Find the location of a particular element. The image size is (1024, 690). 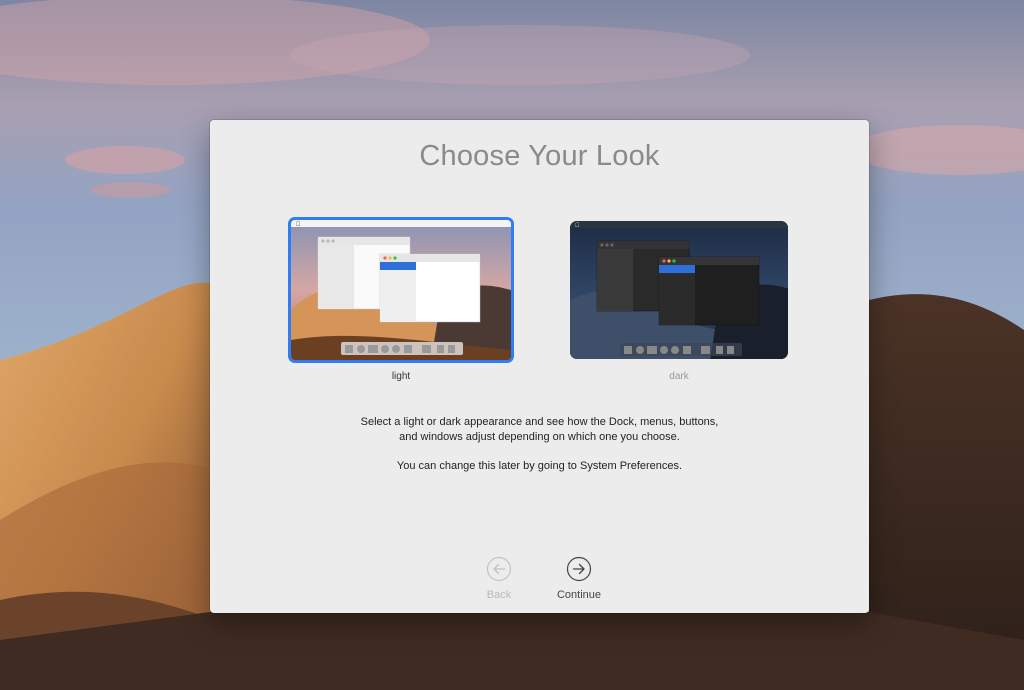

continue-button: Continue is located at coordinates (579, 578).